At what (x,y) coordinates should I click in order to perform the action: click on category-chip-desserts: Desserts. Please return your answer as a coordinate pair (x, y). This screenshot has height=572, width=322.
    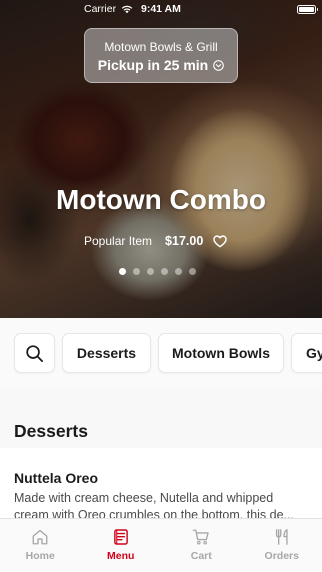
    Looking at the image, I should click on (106, 353).